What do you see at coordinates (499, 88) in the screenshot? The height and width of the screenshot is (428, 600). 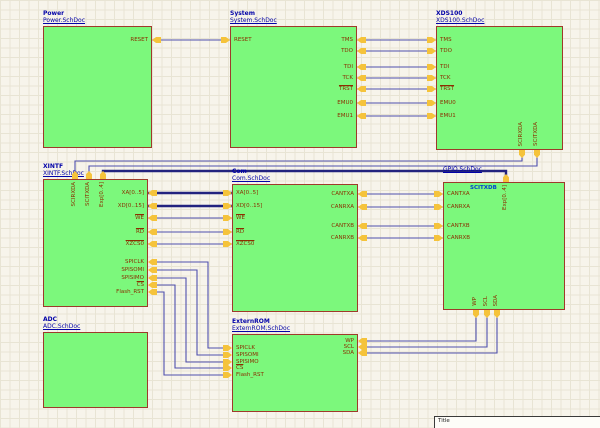 I see `sheet-symbol-xds100` at bounding box center [499, 88].